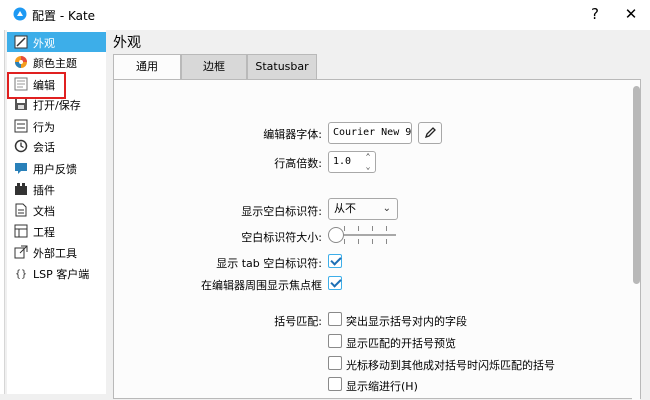 This screenshot has width=650, height=400. What do you see at coordinates (44, 190) in the screenshot?
I see `sidebar-item-label: 插件` at bounding box center [44, 190].